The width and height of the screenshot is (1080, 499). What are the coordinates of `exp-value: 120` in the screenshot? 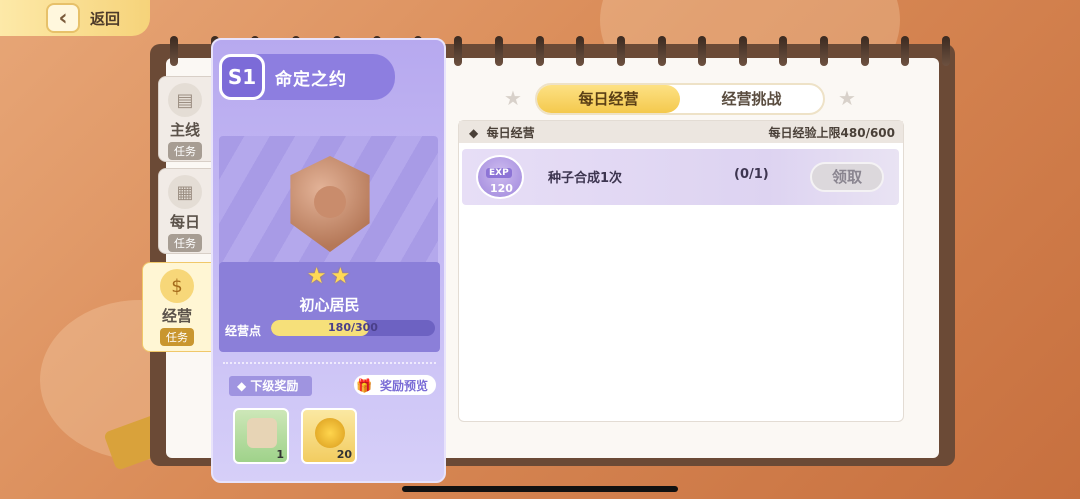 It's located at (501, 188).